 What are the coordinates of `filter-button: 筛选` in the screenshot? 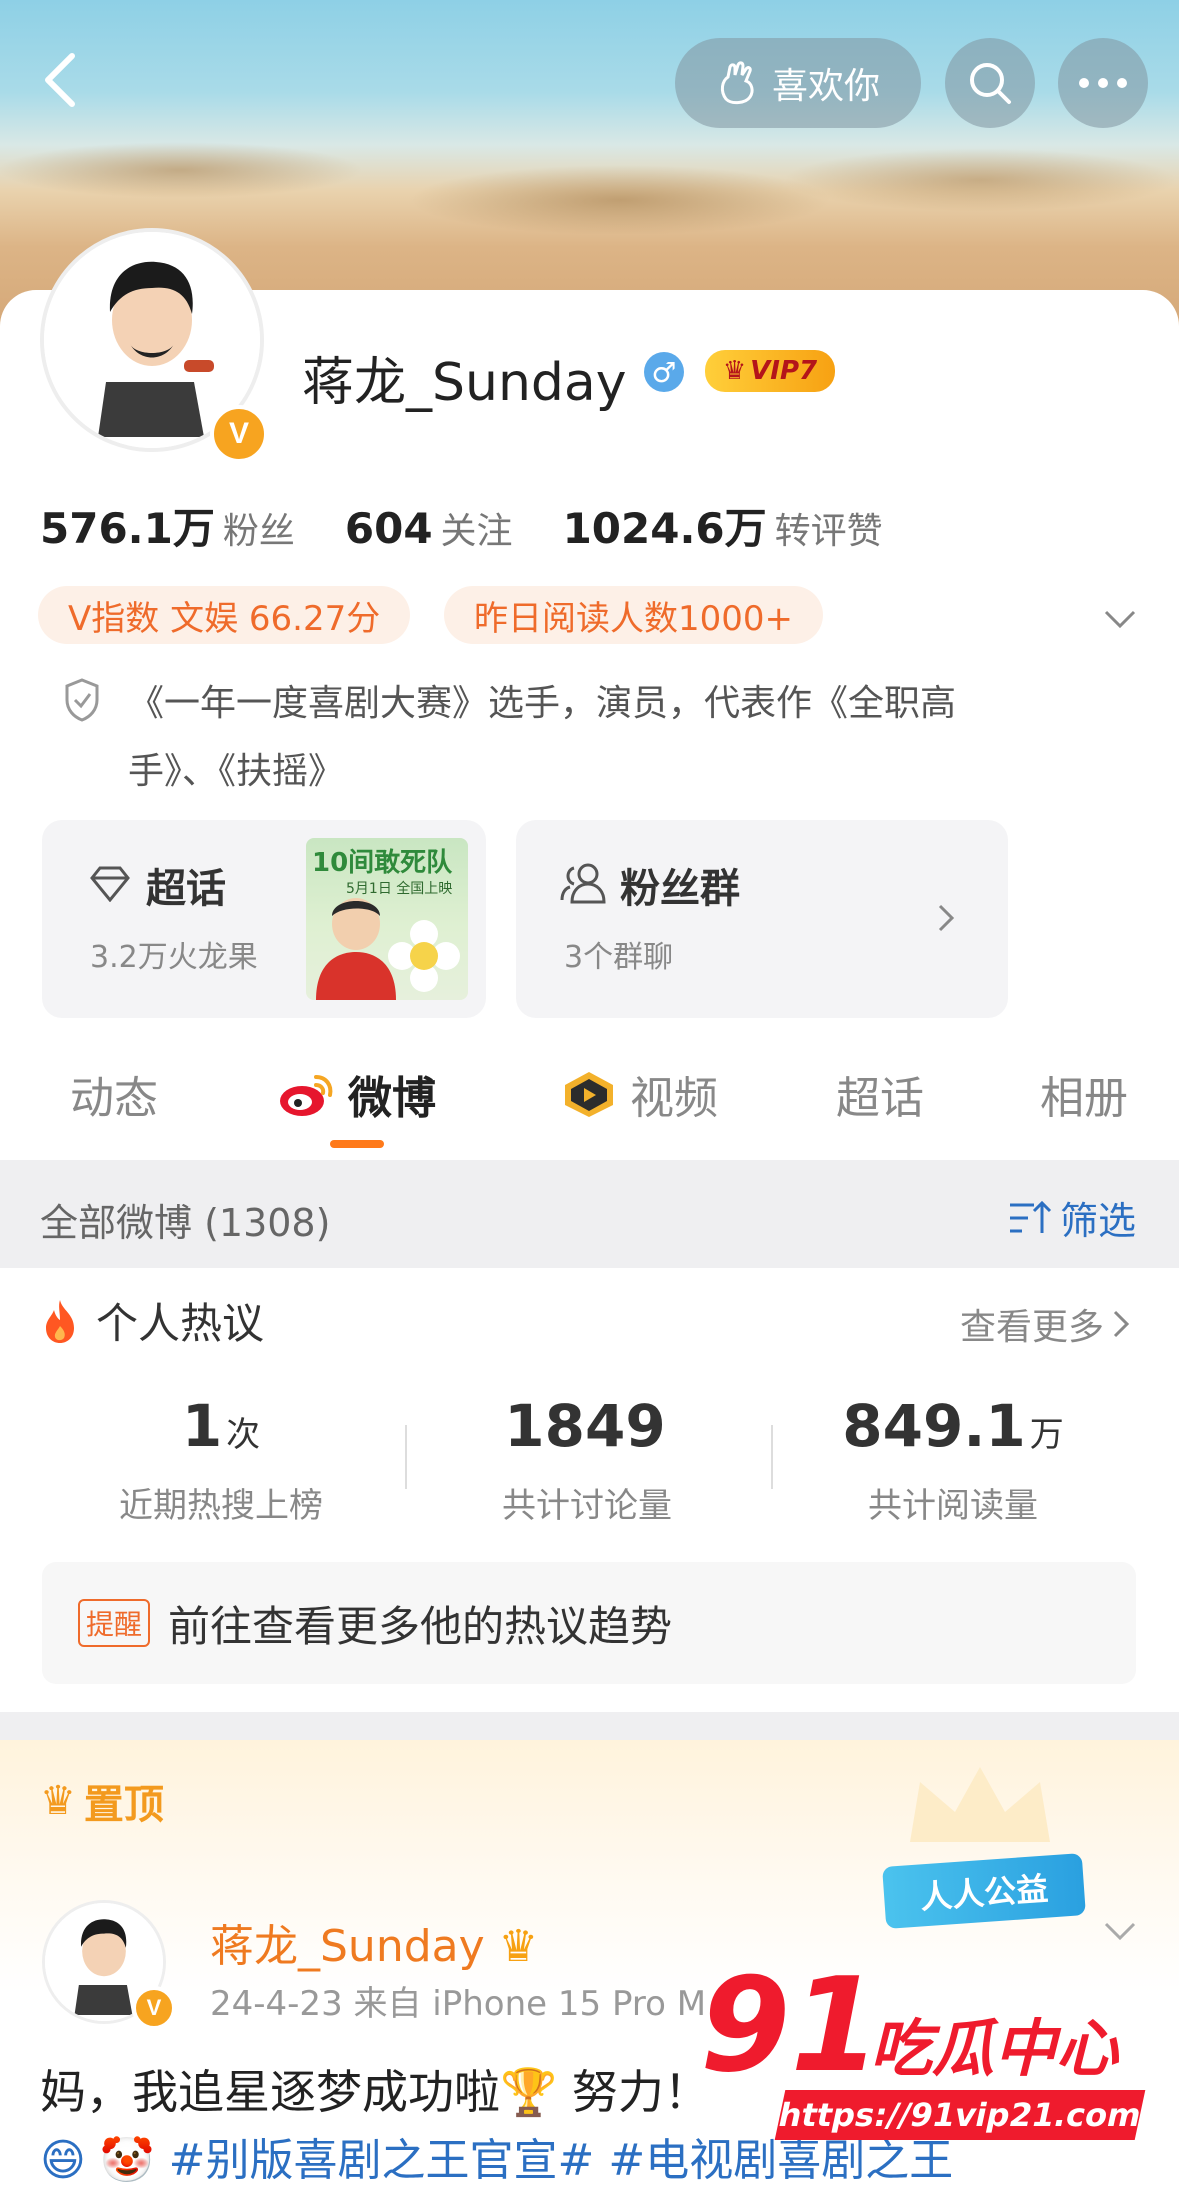 It's located at (1072, 1217).